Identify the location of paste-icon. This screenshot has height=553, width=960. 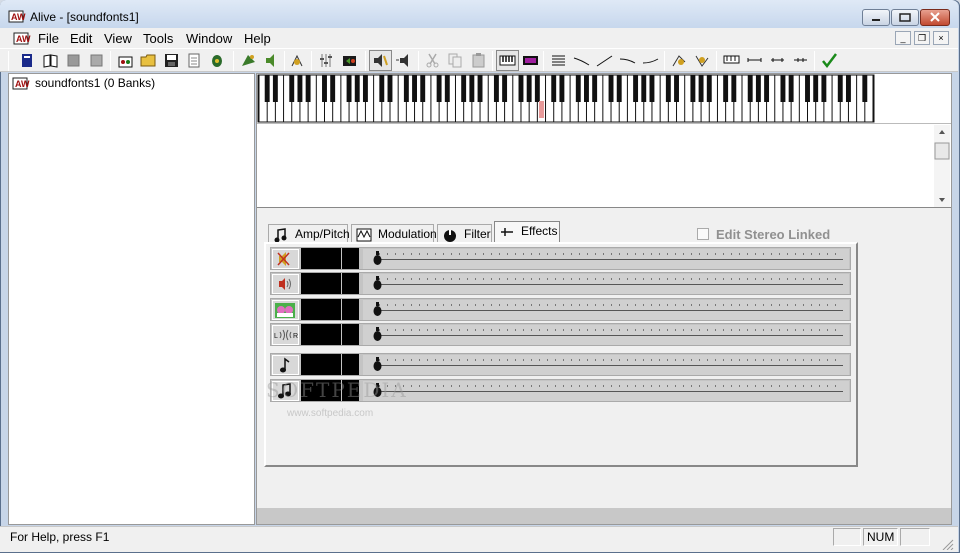
(478, 60).